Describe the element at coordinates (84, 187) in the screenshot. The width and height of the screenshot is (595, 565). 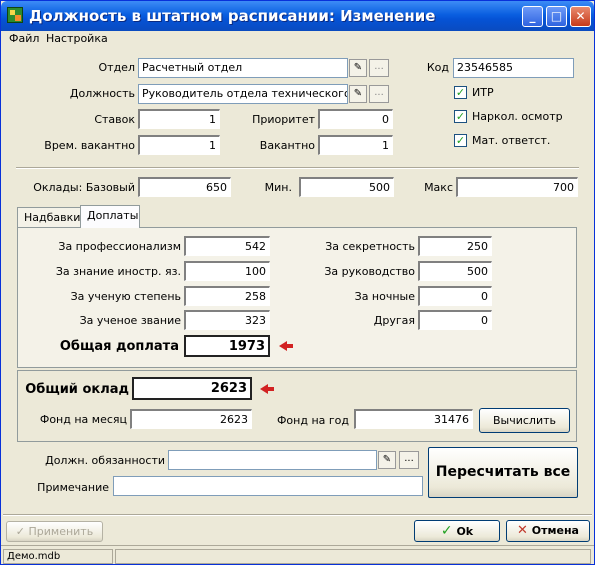
I see `base-salary-label: Оклады: Базовый` at that location.